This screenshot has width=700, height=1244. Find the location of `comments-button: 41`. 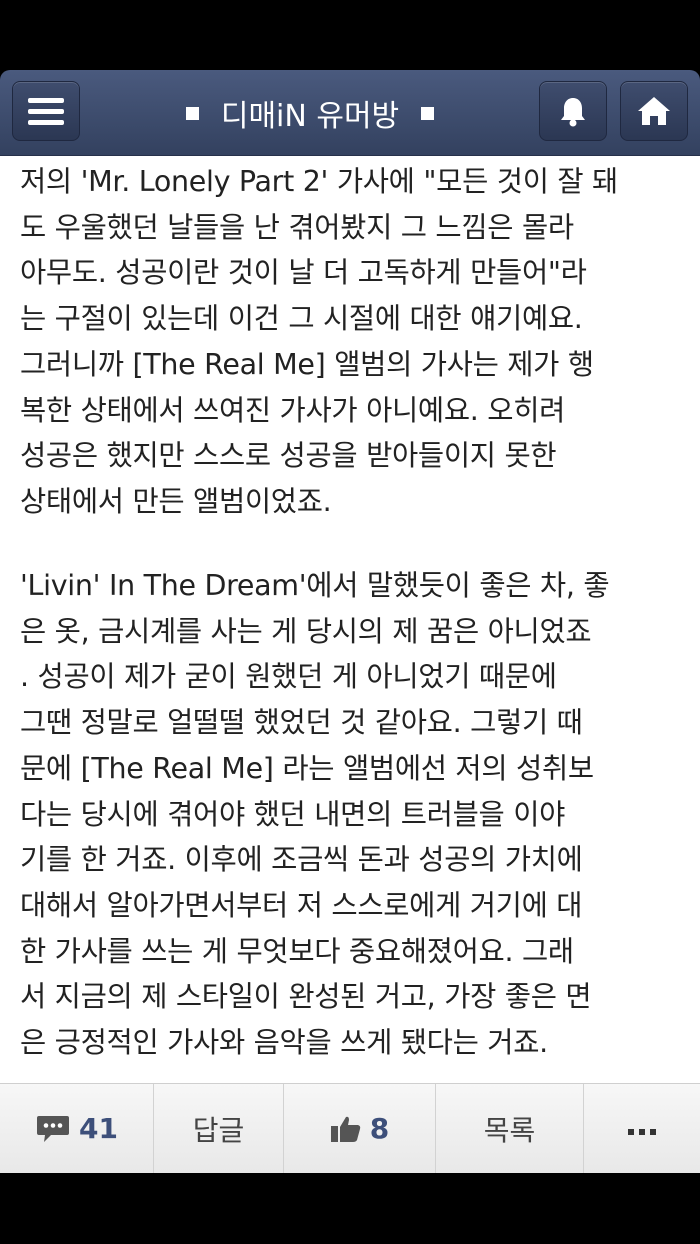

comments-button: 41 is located at coordinates (77, 1128).